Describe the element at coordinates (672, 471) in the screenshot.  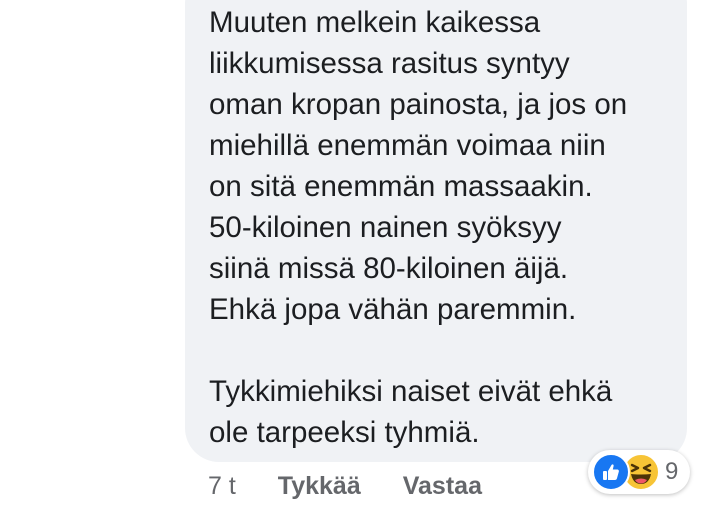
I see `reaction-count: 9` at that location.